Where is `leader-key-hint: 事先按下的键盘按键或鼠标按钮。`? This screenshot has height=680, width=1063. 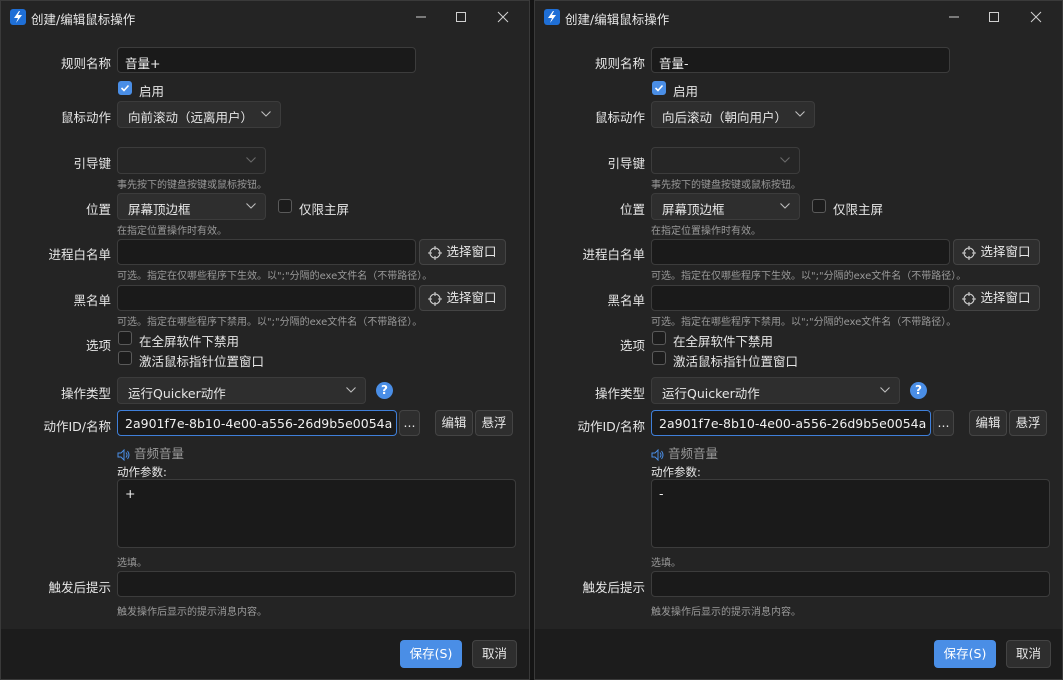 leader-key-hint: 事先按下的键盘按键或鼠标按钮。 is located at coordinates (192, 185).